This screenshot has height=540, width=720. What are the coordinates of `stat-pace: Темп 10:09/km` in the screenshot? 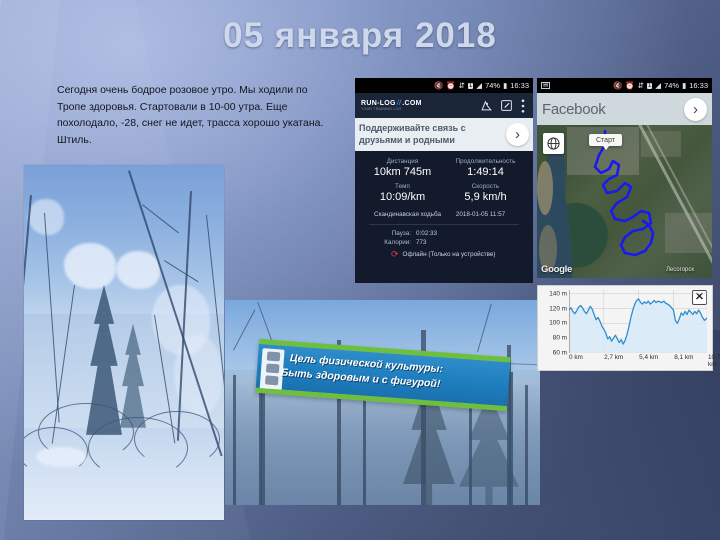 It's located at (402, 195).